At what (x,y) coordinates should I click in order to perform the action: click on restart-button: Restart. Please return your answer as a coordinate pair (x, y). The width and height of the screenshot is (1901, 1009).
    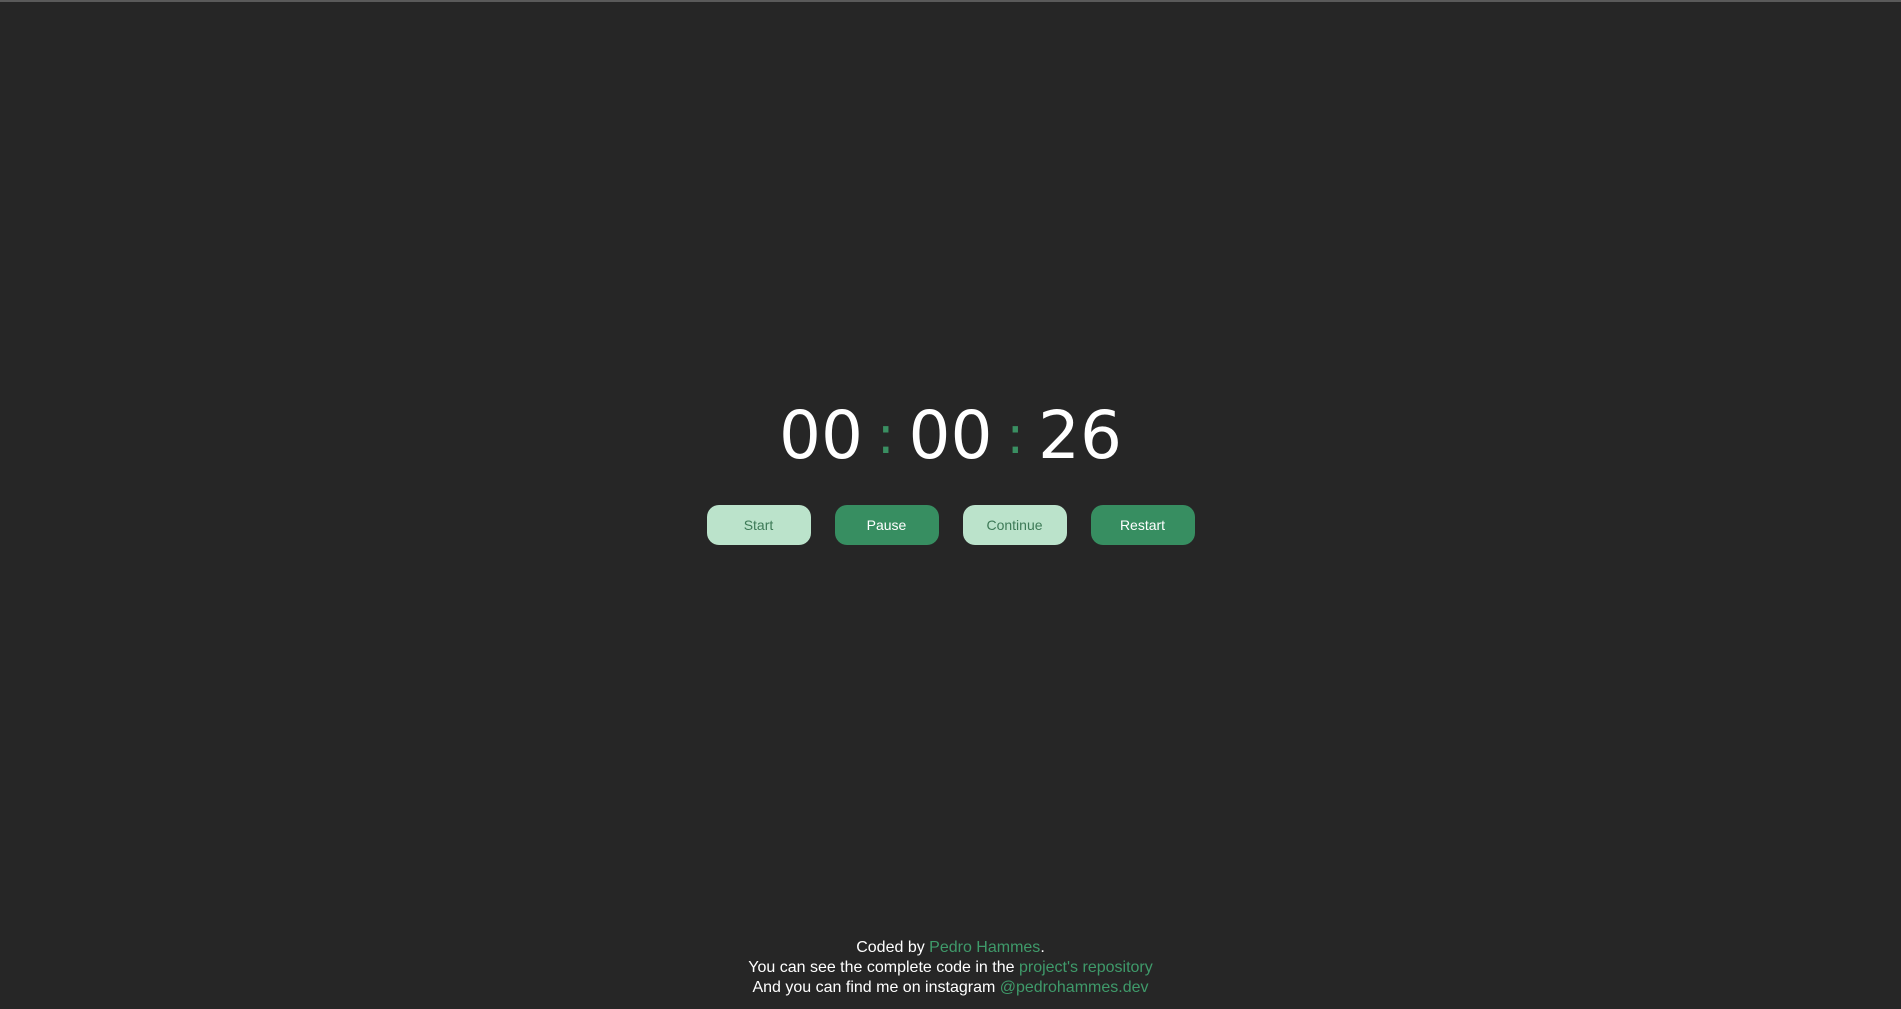
    Looking at the image, I should click on (1142, 525).